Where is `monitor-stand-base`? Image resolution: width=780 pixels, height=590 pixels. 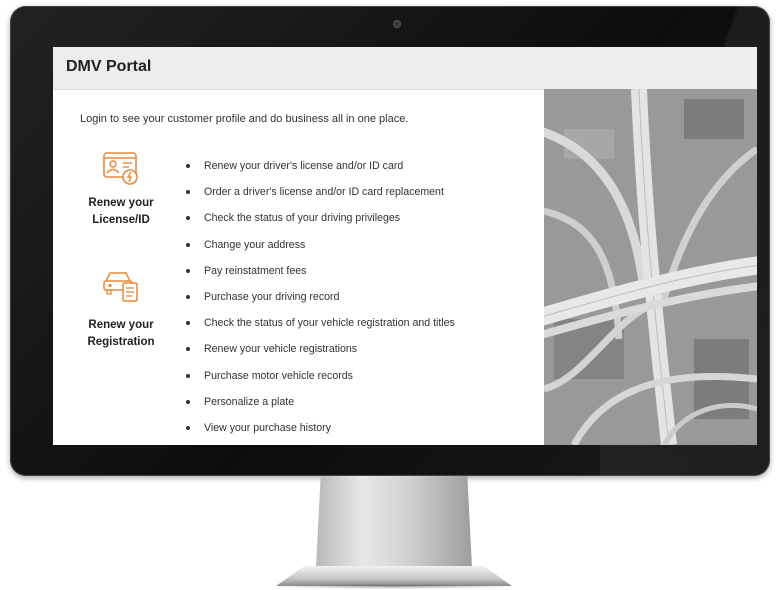
monitor-stand-base is located at coordinates (394, 576).